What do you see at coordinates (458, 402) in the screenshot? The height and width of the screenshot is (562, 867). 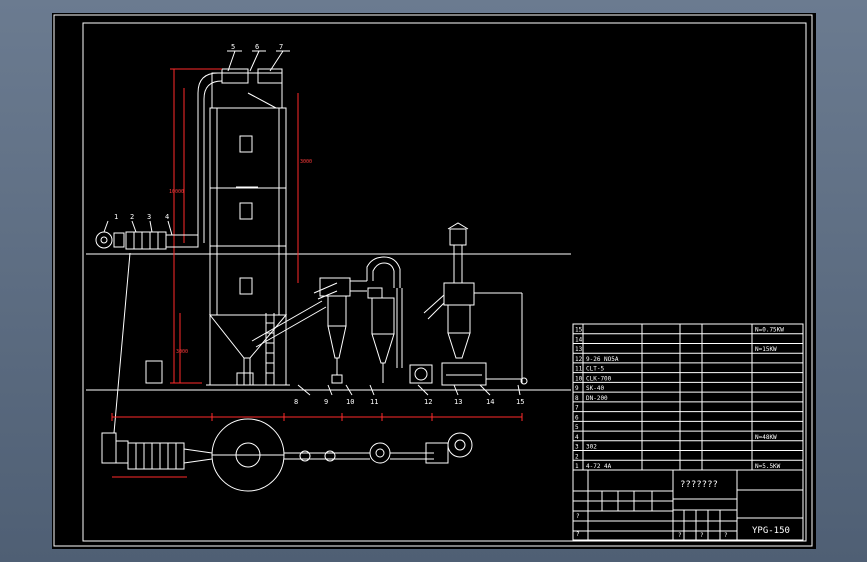 I see `part-no-13: 13` at bounding box center [458, 402].